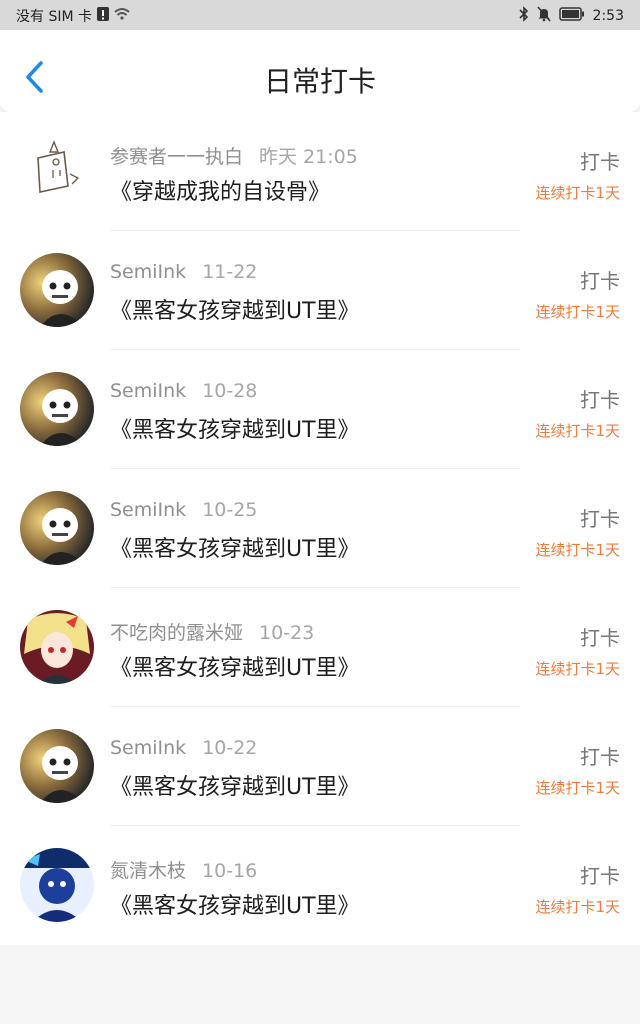 The height and width of the screenshot is (1024, 640). What do you see at coordinates (320, 290) in the screenshot?
I see `list-item: SemiInk 11-22 《黑客女孩穿越到UT里》 打卡 连续打卡1天` at bounding box center [320, 290].